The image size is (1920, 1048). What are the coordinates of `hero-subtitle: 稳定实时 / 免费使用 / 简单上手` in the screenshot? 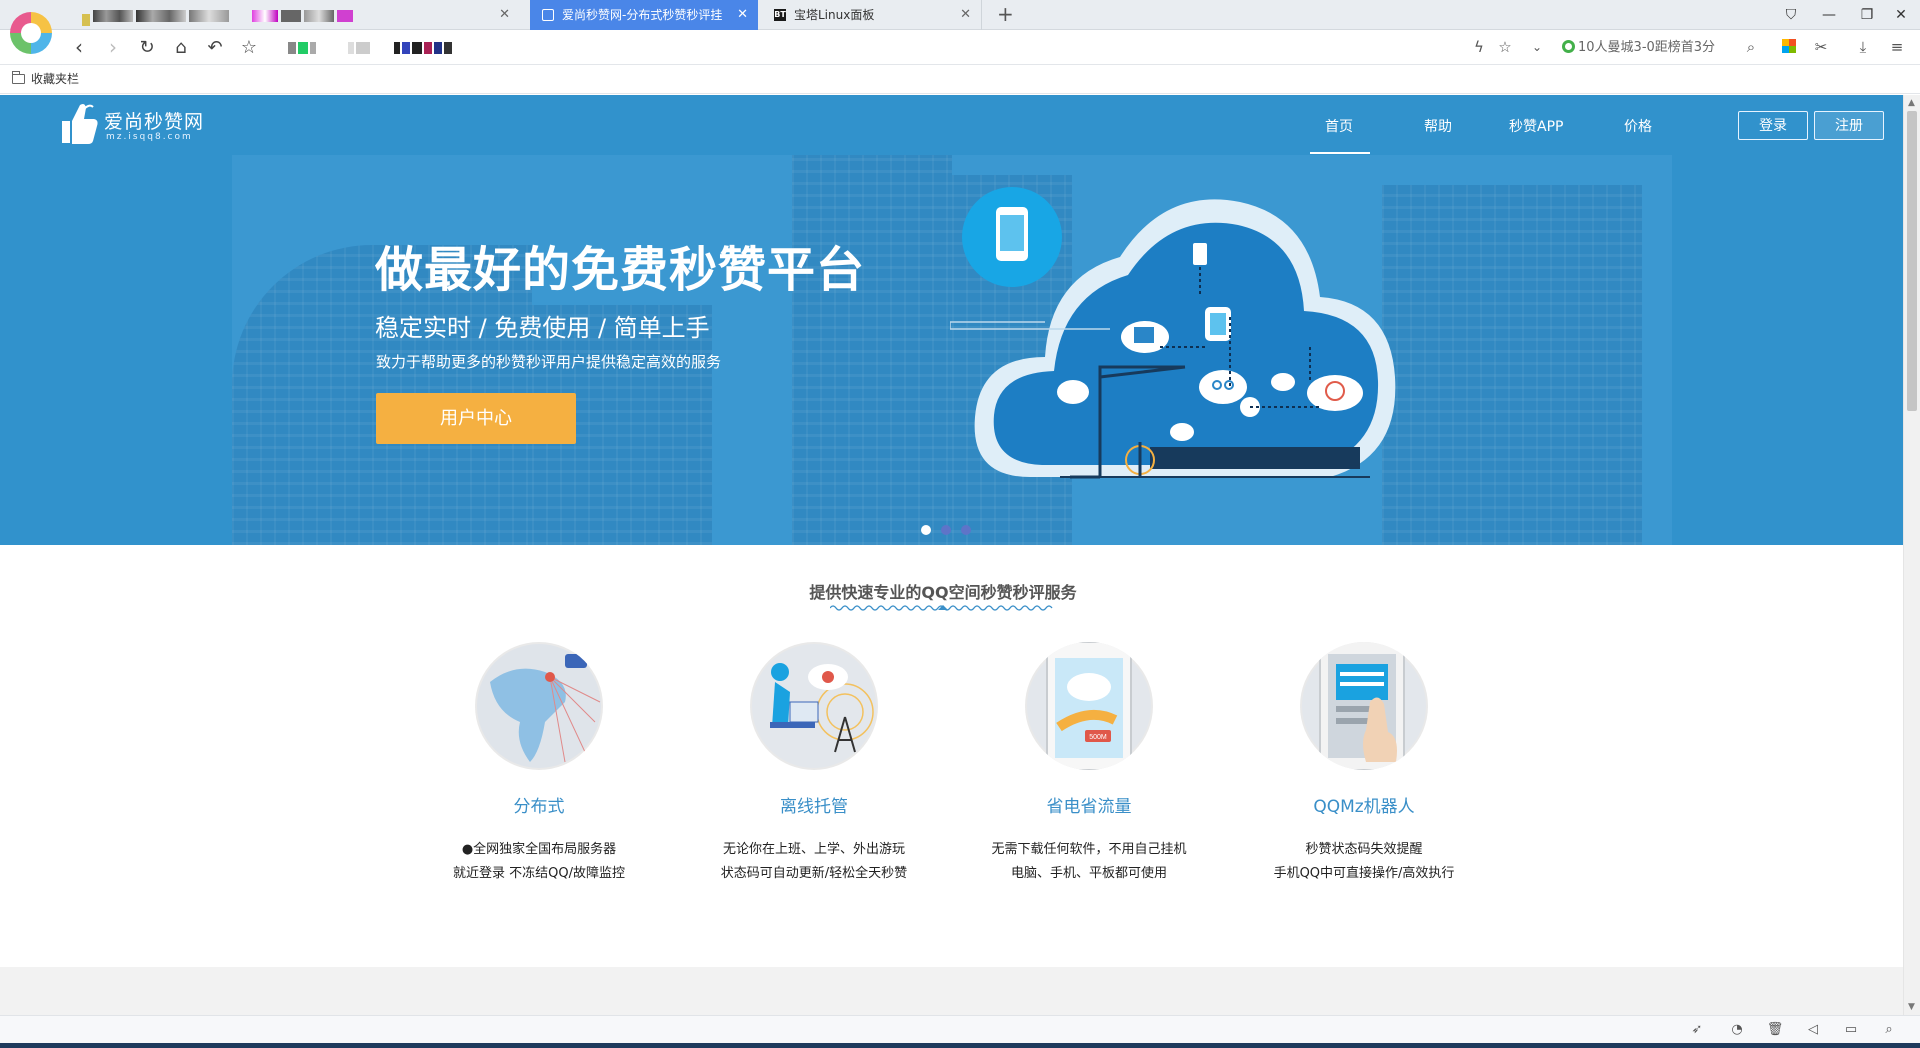 It's located at (542, 328).